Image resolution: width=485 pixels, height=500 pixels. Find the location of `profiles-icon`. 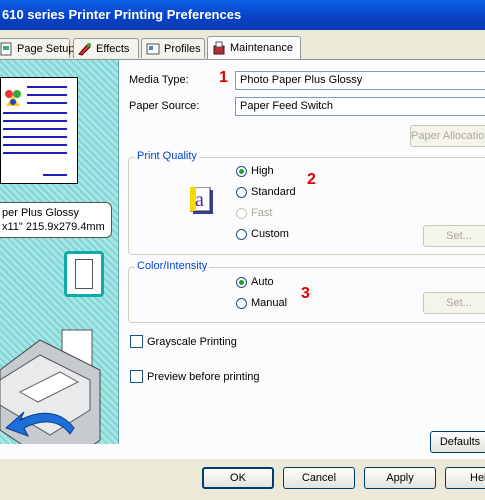

profiles-icon is located at coordinates (153, 49).